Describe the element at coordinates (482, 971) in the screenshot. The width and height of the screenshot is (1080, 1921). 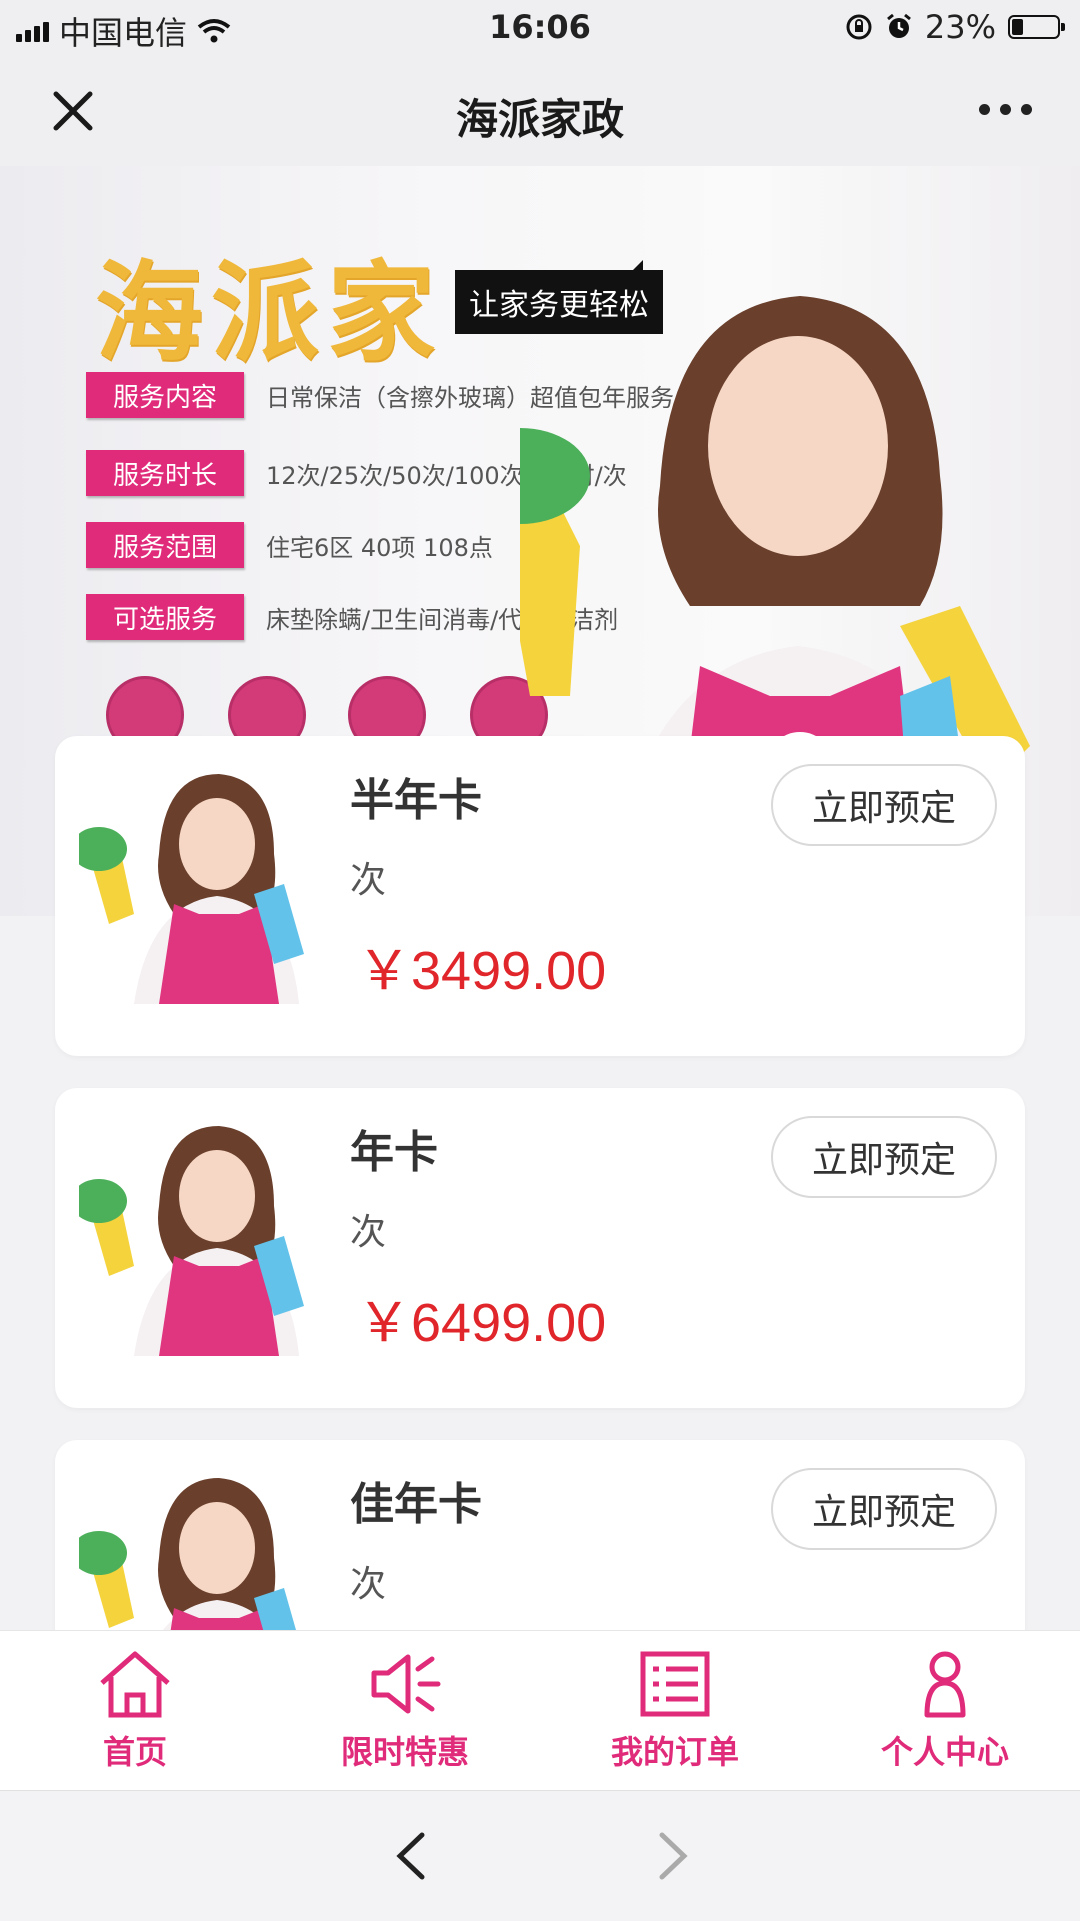
I see `product-price: ￥3499.00` at that location.